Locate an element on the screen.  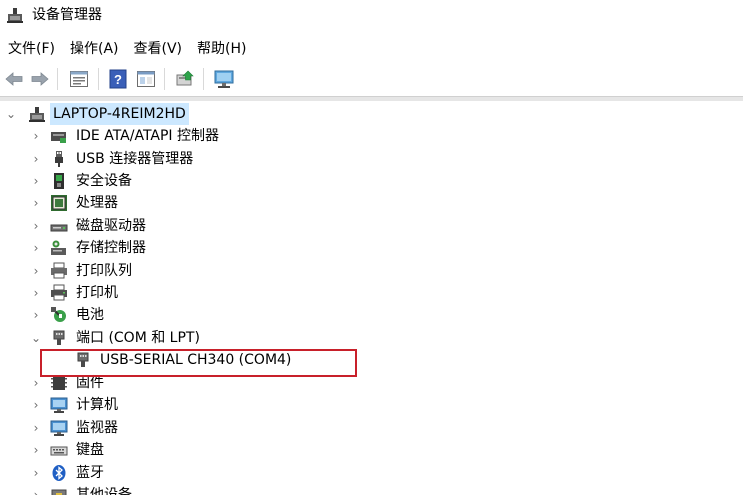
back-button is located at coordinates (14, 79).